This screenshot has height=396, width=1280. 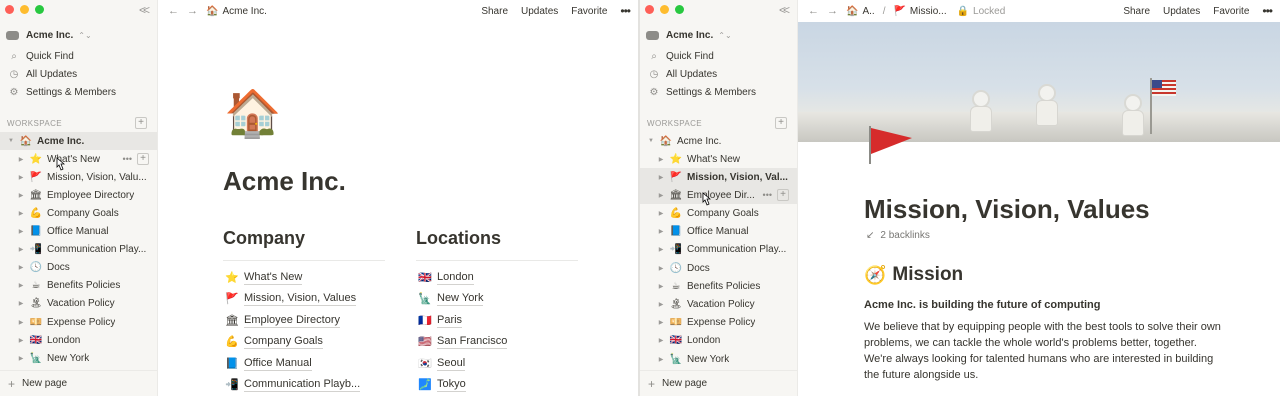 I want to click on page-link-office-manual: 📘 Office Manual, so click(x=268, y=363).